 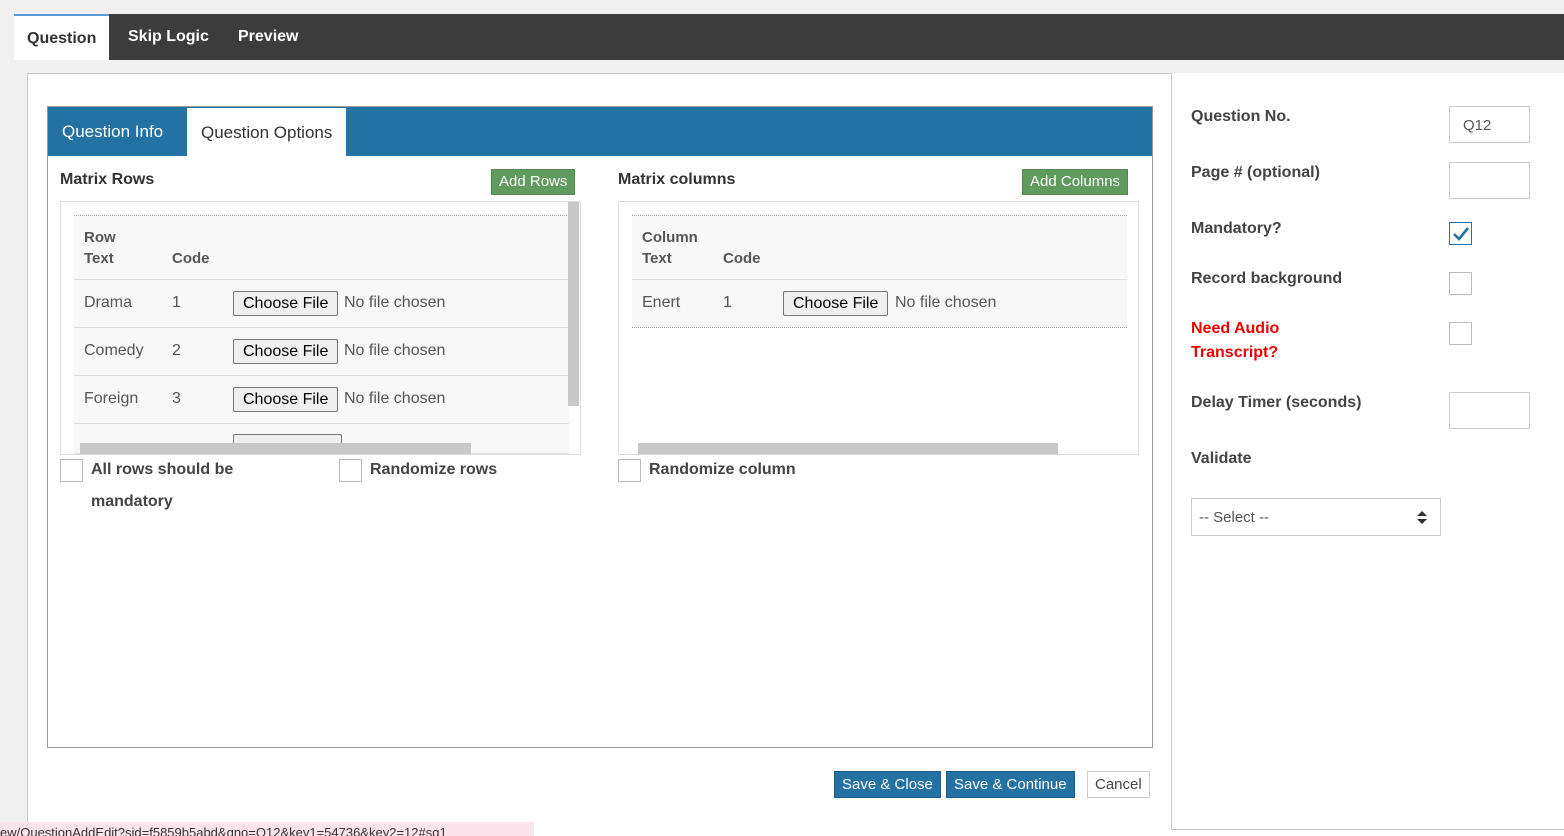 I want to click on record-background-label: Record background, so click(x=1267, y=278).